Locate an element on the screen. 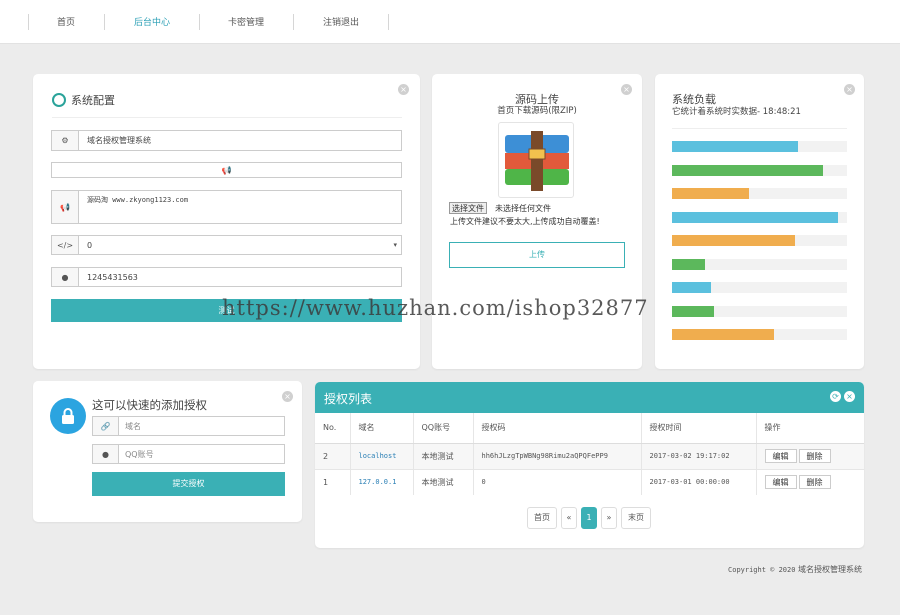  upload-subtitle: 首页下载源码(限ZIP) is located at coordinates (537, 111).